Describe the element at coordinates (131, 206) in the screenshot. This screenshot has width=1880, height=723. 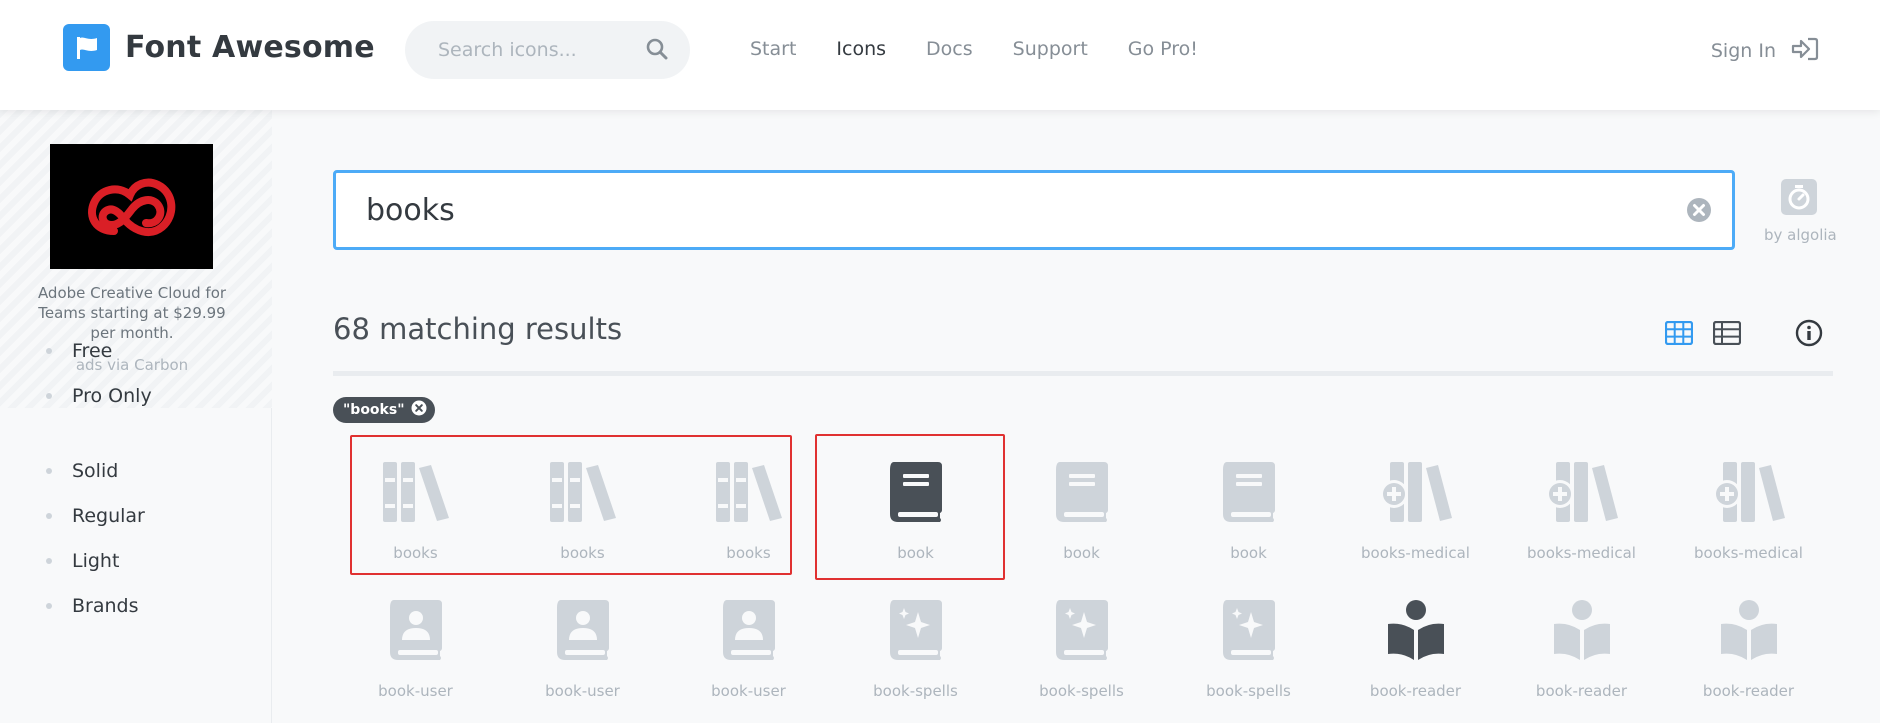
I see `creative-cloud-logo` at that location.